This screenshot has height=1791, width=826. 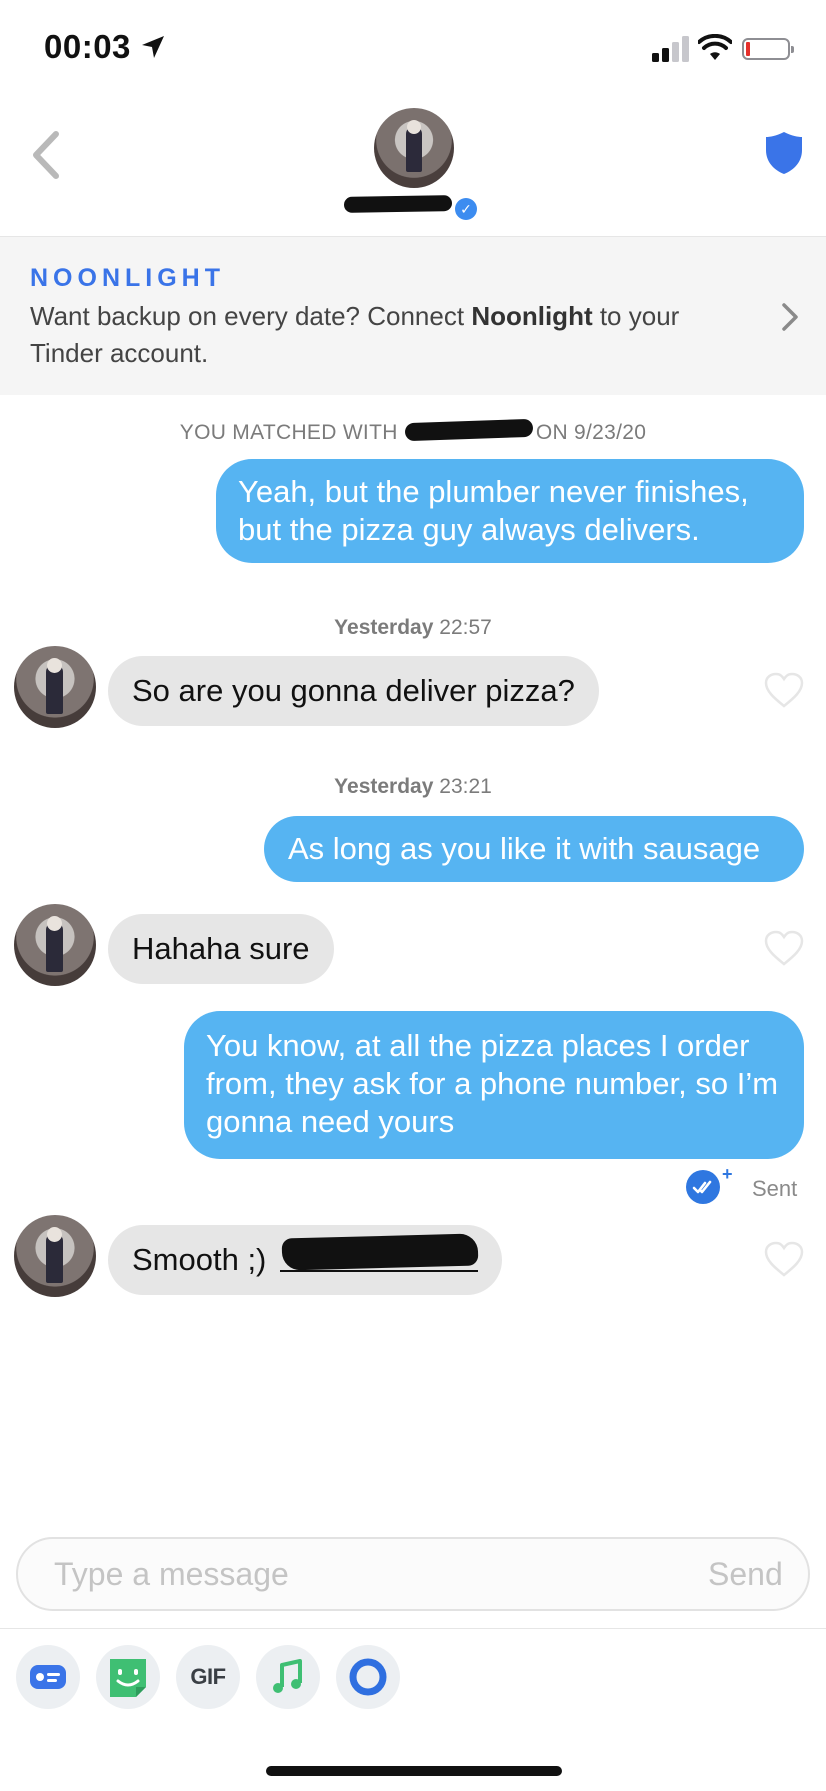 I want to click on send-button: Send, so click(x=745, y=1574).